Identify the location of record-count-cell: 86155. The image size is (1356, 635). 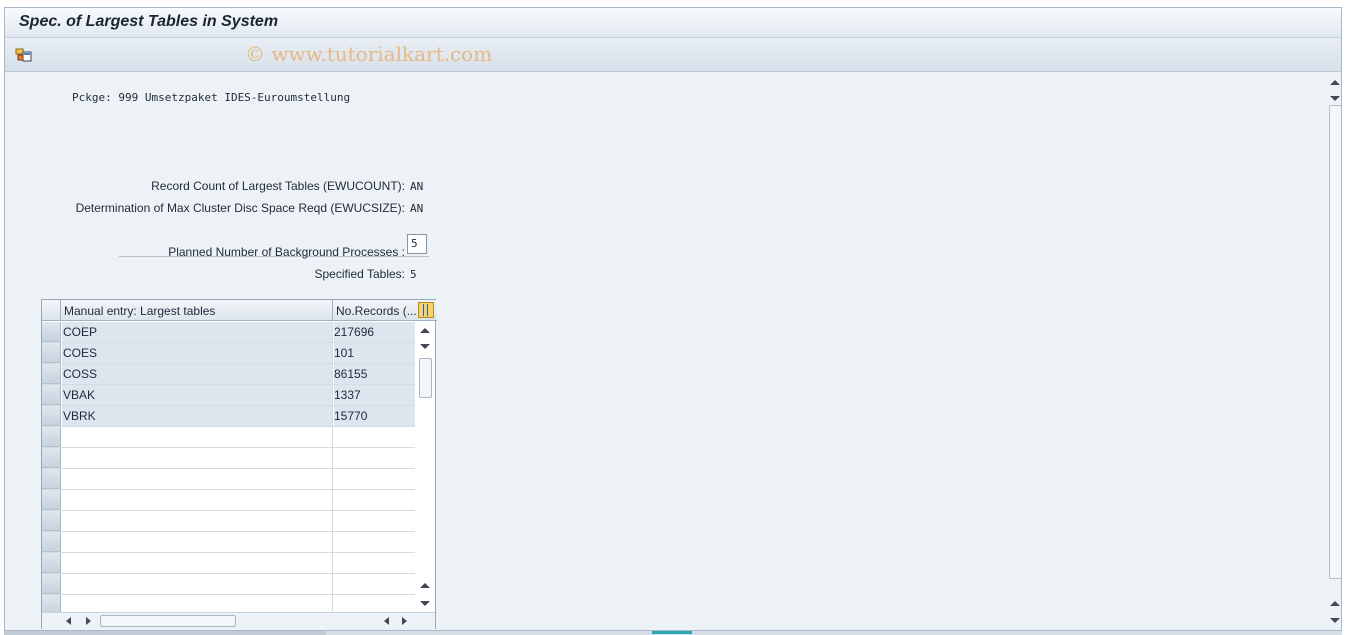
(374, 374).